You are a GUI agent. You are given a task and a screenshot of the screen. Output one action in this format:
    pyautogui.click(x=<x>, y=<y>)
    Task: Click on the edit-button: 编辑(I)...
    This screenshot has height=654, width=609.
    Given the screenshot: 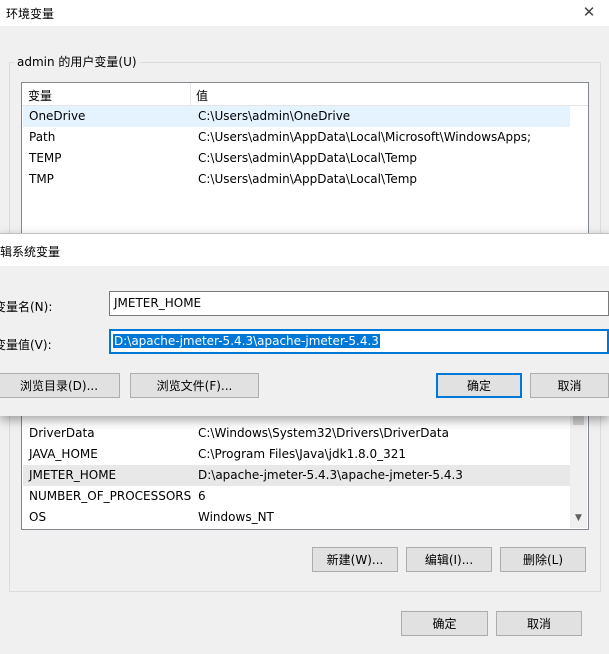 What is the action you would take?
    pyautogui.click(x=449, y=559)
    